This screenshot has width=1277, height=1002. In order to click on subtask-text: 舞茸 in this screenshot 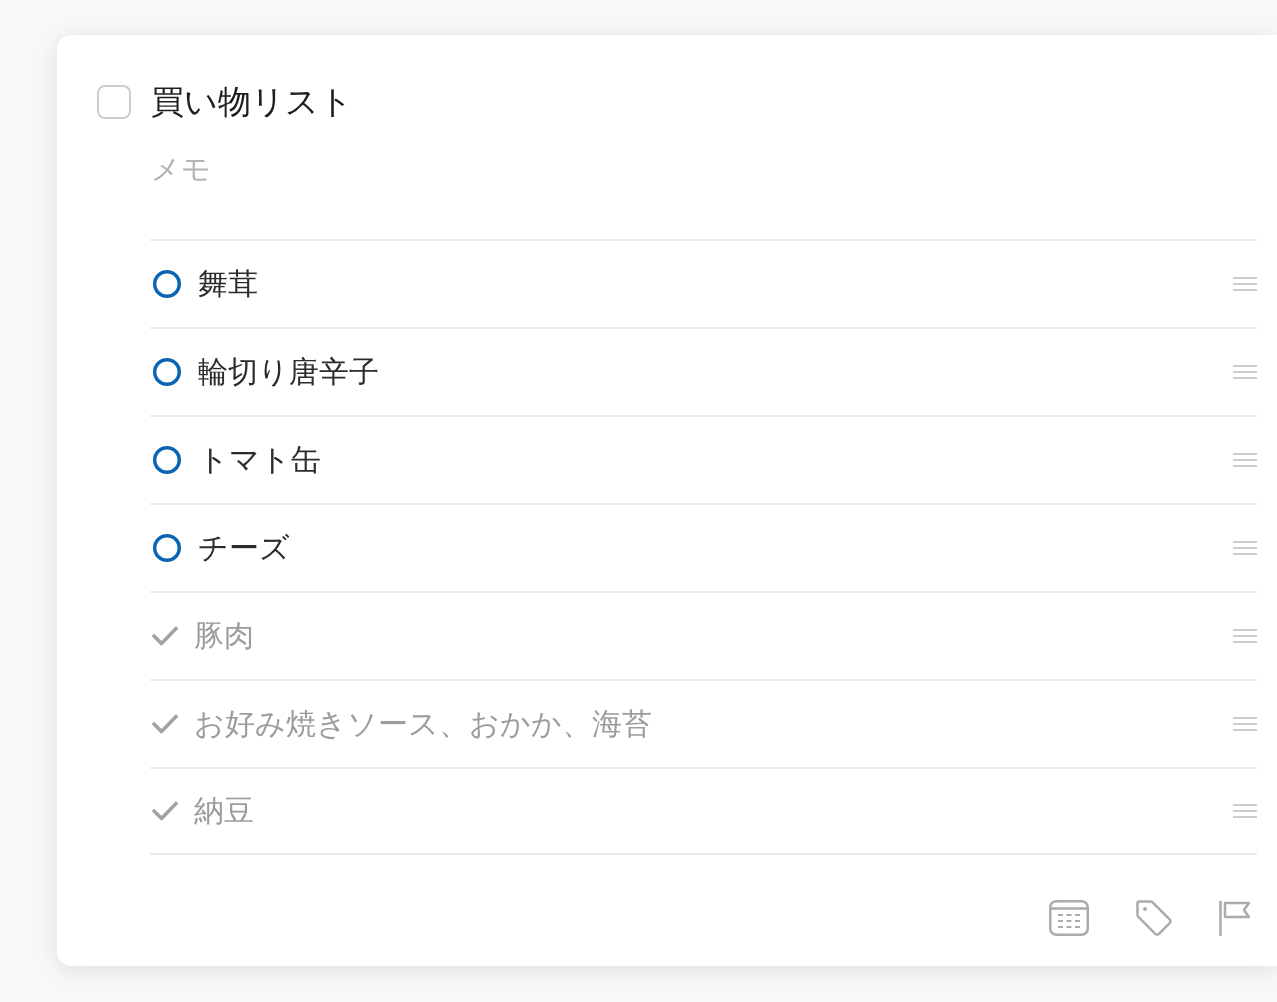, I will do `click(228, 284)`.